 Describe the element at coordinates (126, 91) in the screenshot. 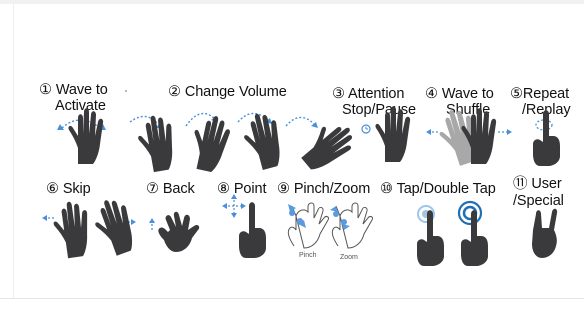

I see `dot-decor` at that location.